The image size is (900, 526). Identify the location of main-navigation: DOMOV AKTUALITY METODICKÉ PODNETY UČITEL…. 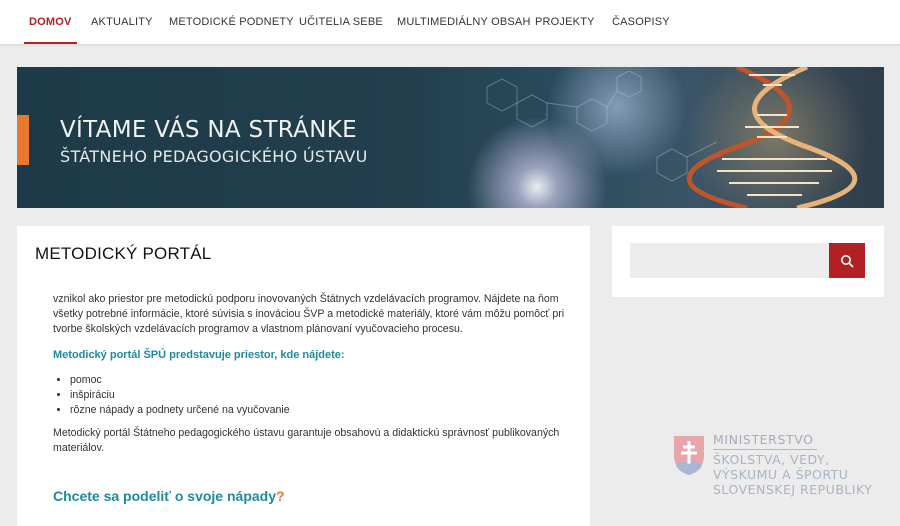
(450, 22).